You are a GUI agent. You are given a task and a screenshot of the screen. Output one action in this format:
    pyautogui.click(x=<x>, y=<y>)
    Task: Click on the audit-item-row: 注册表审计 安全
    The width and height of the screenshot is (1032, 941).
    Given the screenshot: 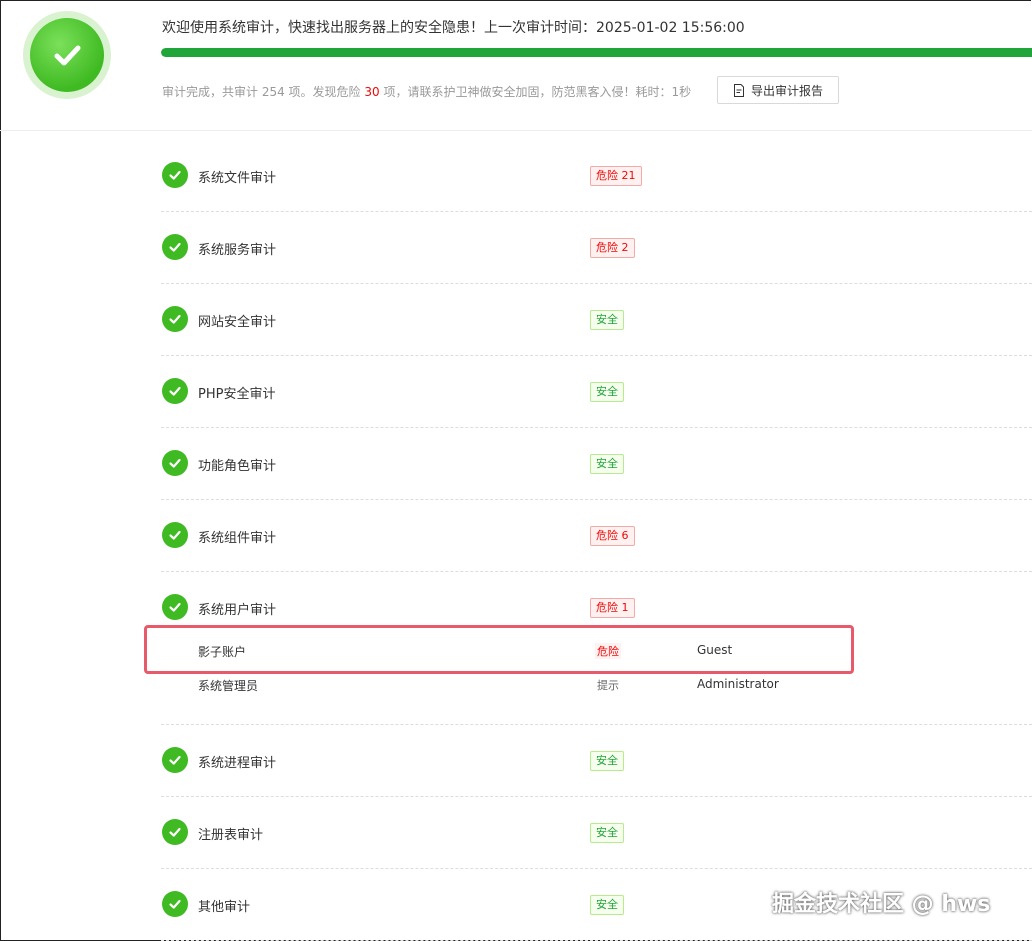 What is the action you would take?
    pyautogui.click(x=596, y=833)
    